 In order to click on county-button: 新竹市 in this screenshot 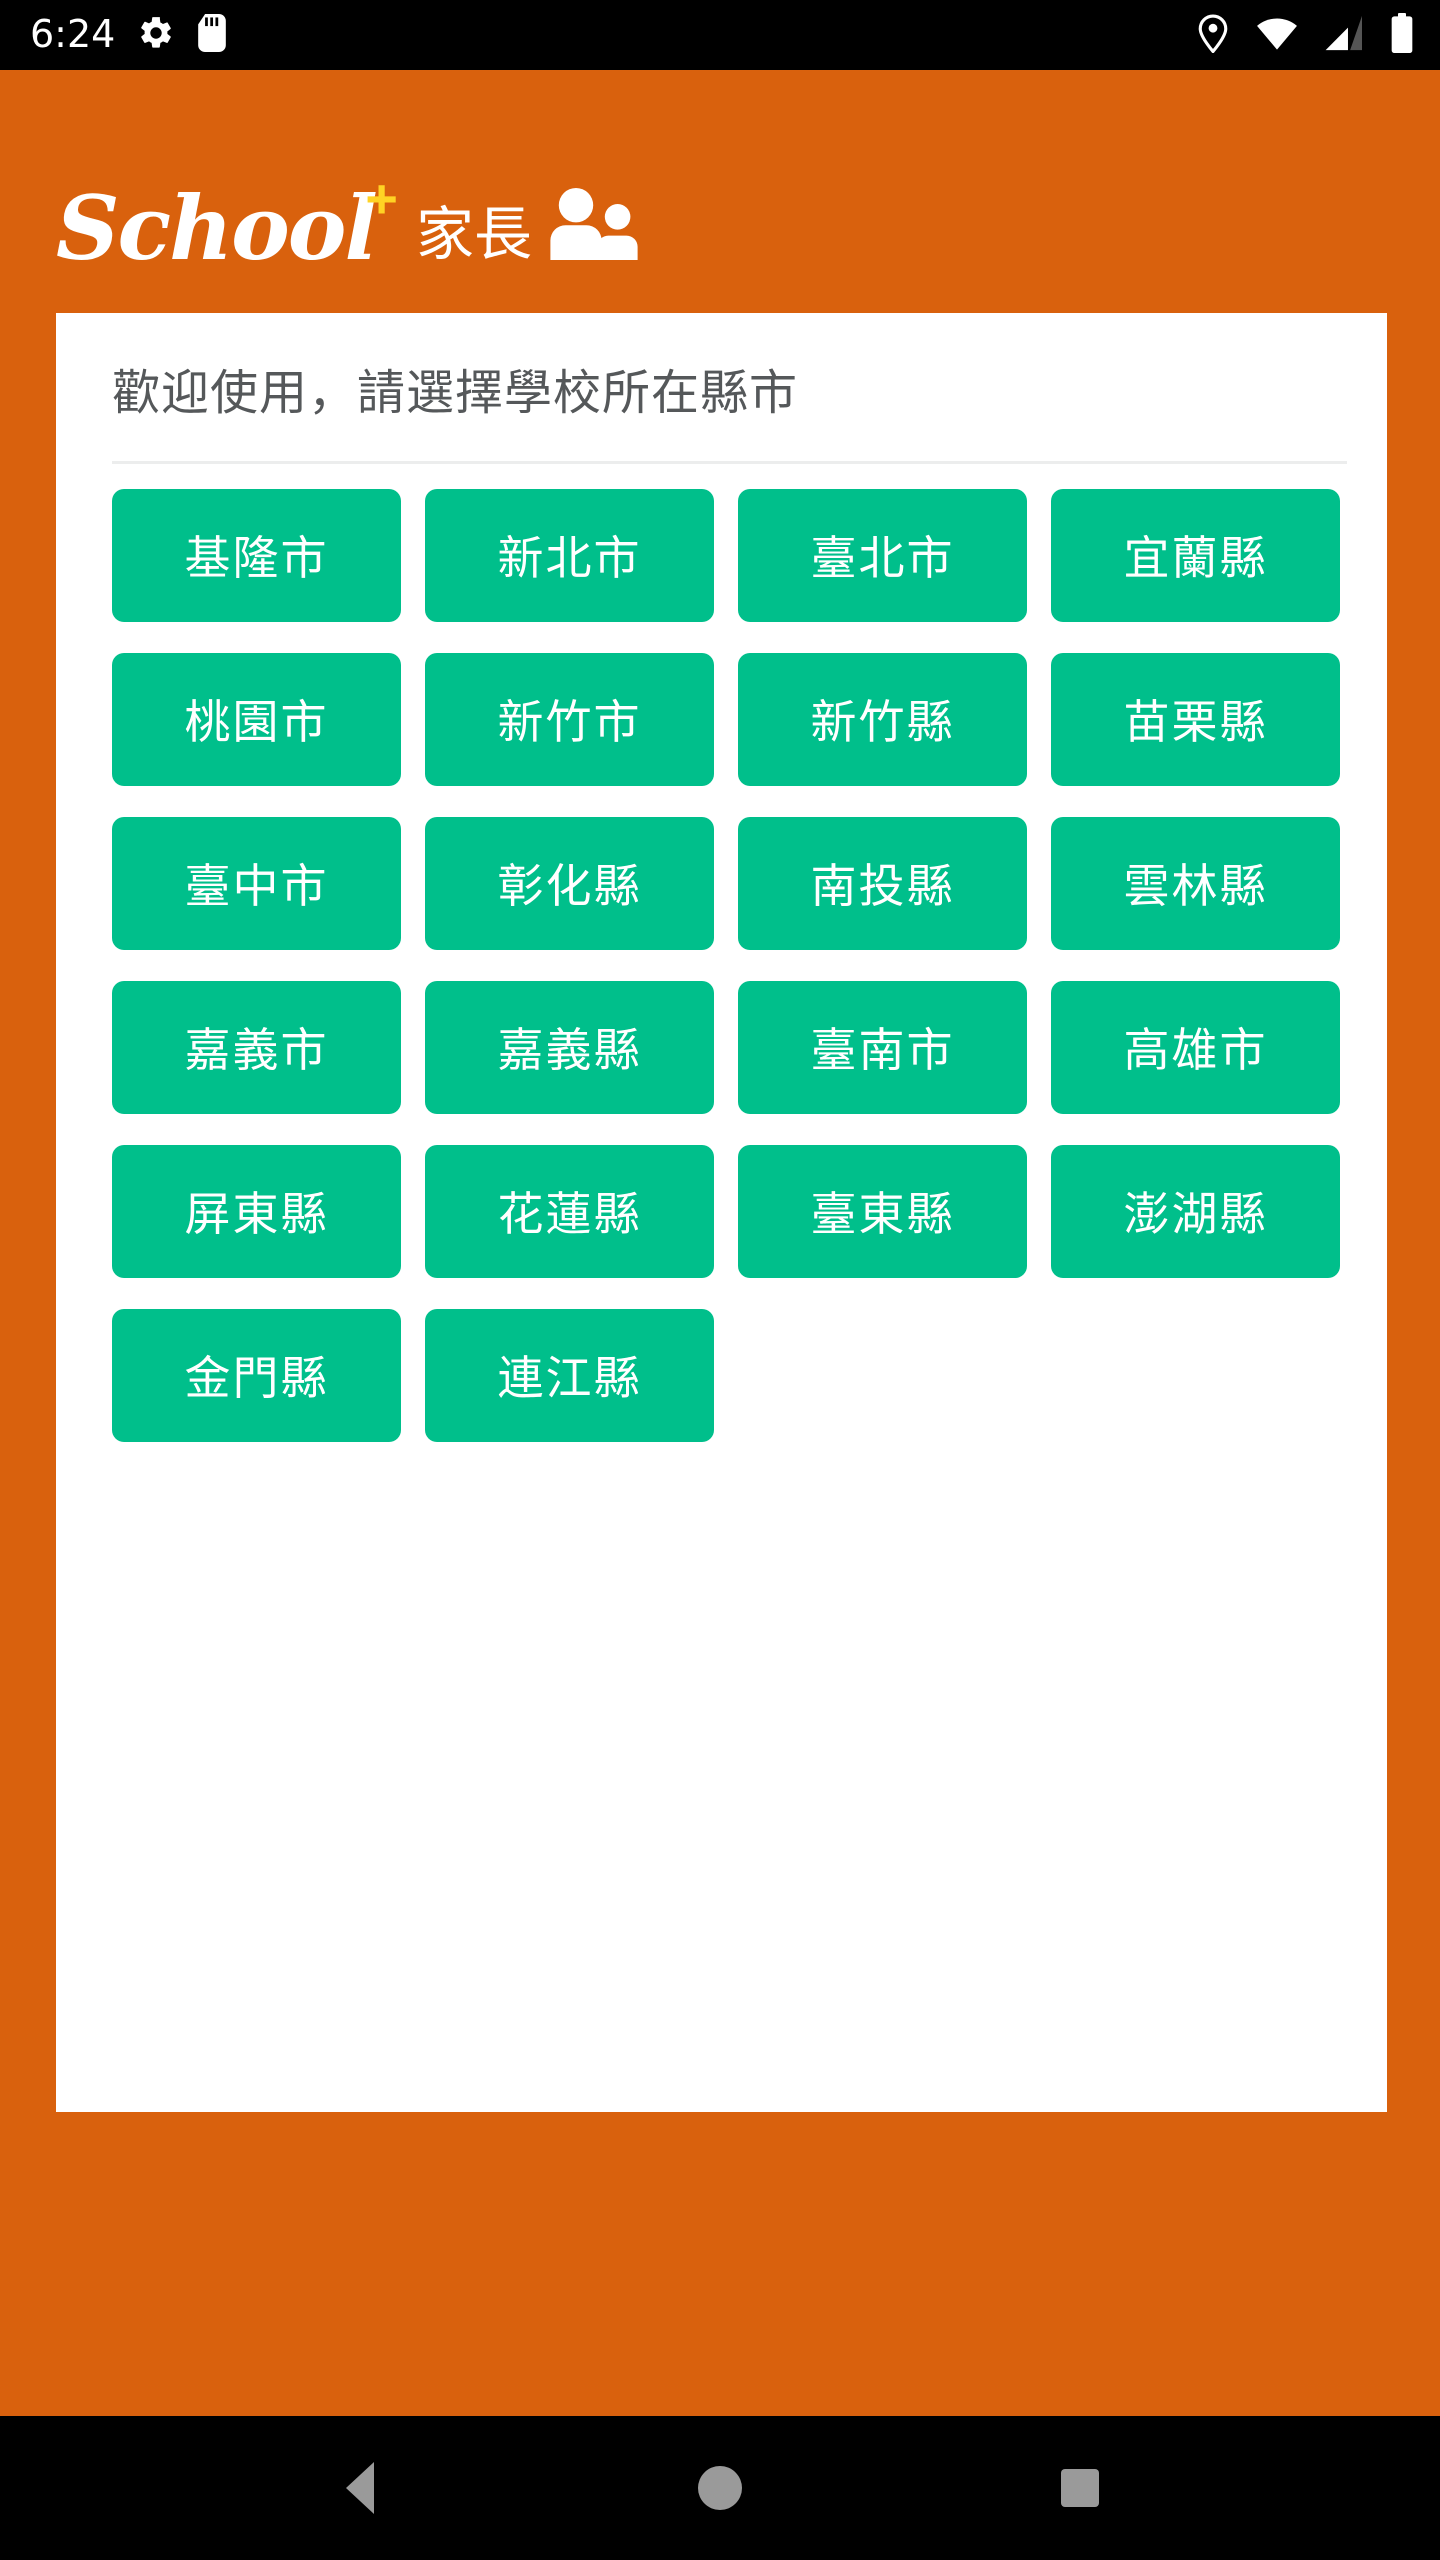, I will do `click(569, 719)`.